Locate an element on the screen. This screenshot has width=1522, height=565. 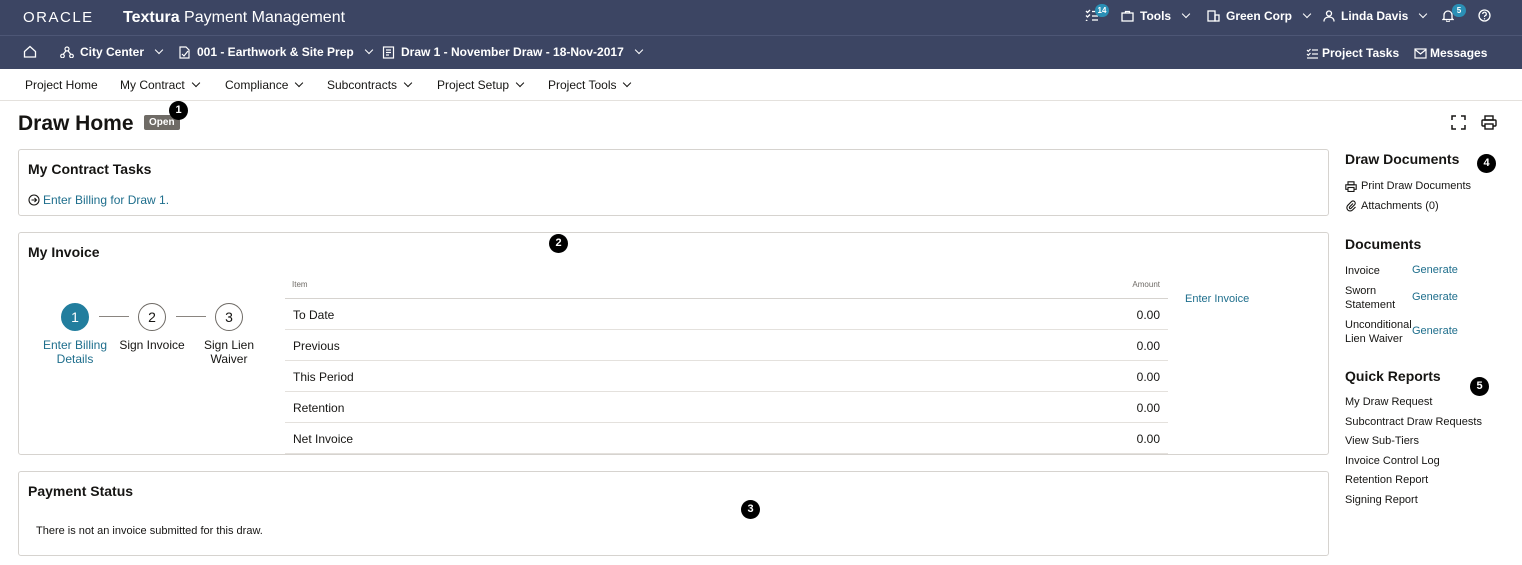
callout-marker-4: 4 is located at coordinates (1486, 163).